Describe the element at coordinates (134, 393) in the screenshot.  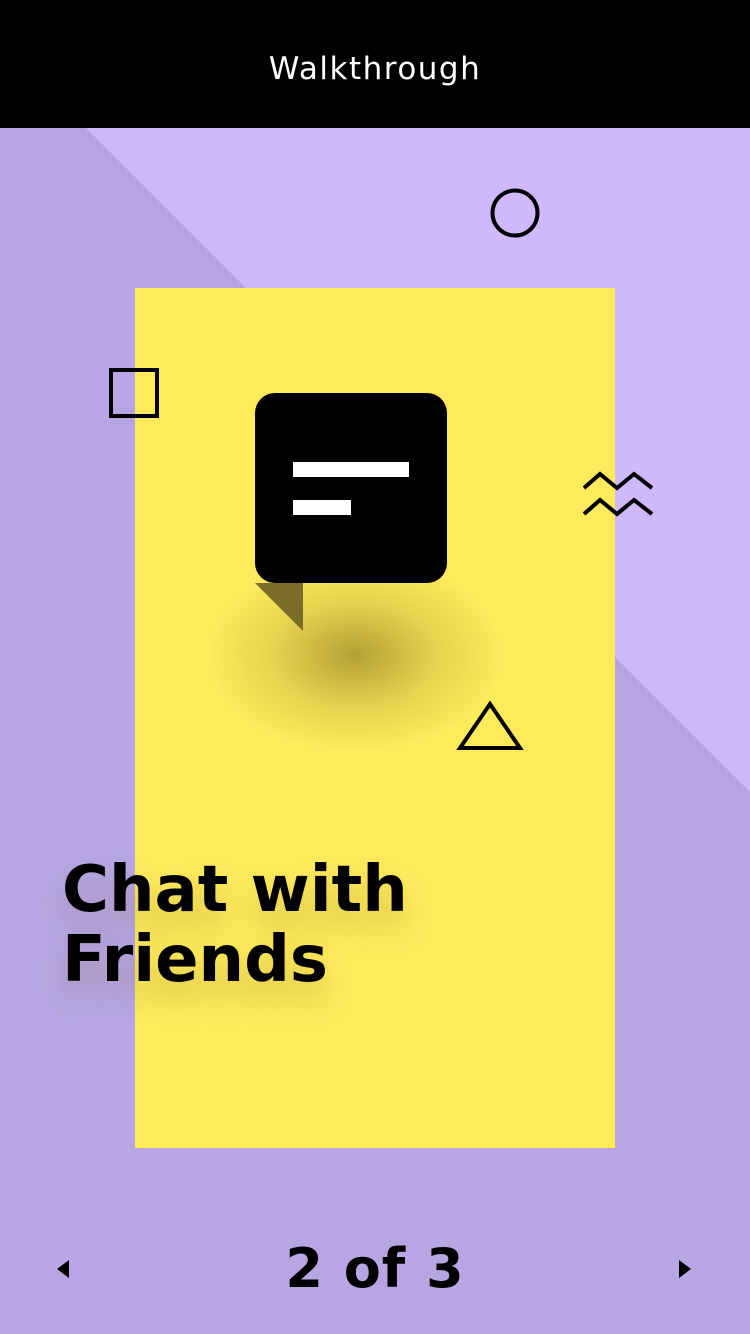
I see `square-icon` at that location.